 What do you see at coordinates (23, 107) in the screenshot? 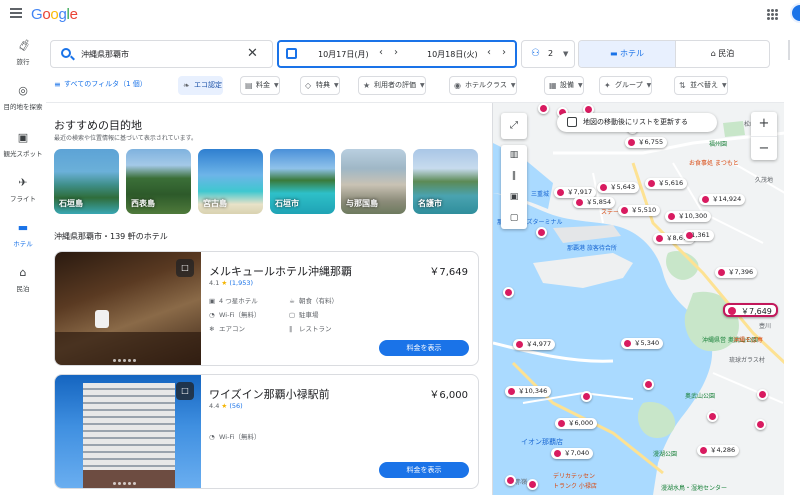
I see `nav-label: 目的地を探索` at bounding box center [23, 107].